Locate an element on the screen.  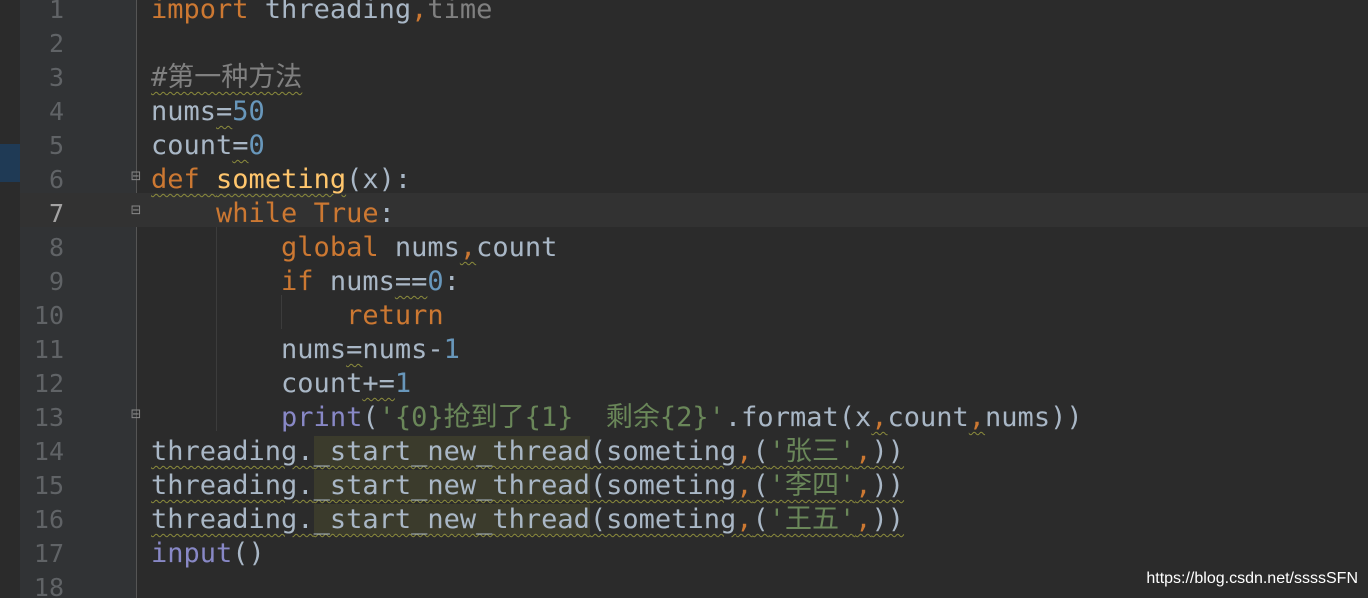
code-line: 7 while True: is located at coordinates (684, 214).